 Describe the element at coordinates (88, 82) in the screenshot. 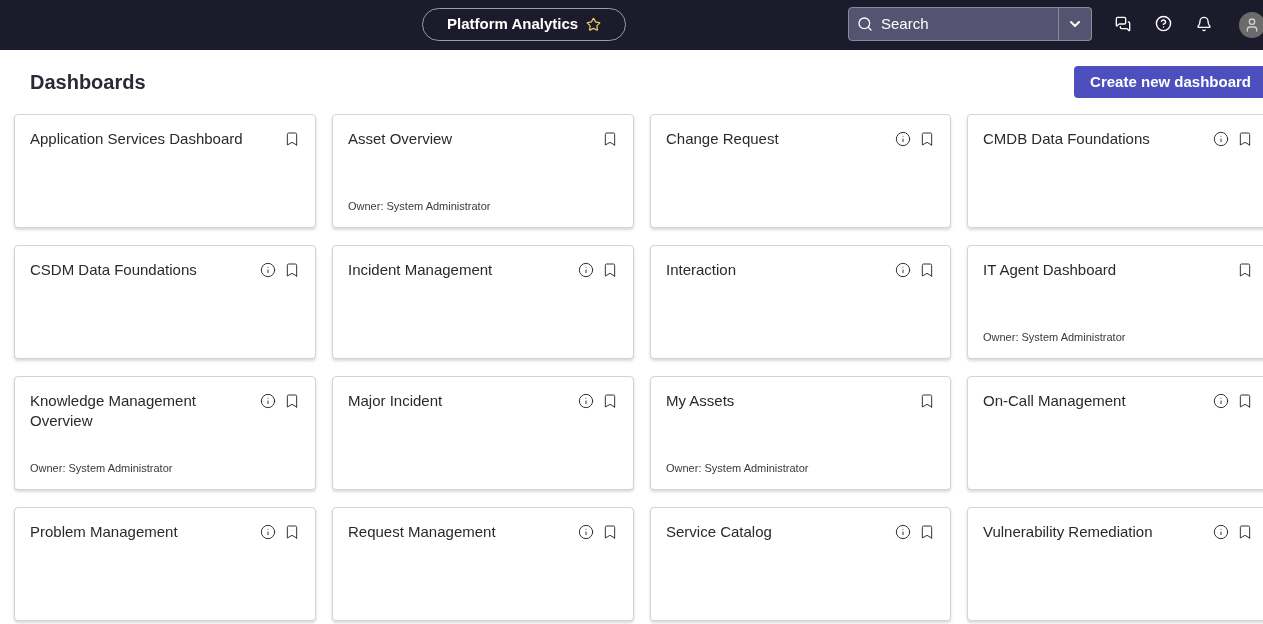

I see `page-title: Dashboards` at that location.